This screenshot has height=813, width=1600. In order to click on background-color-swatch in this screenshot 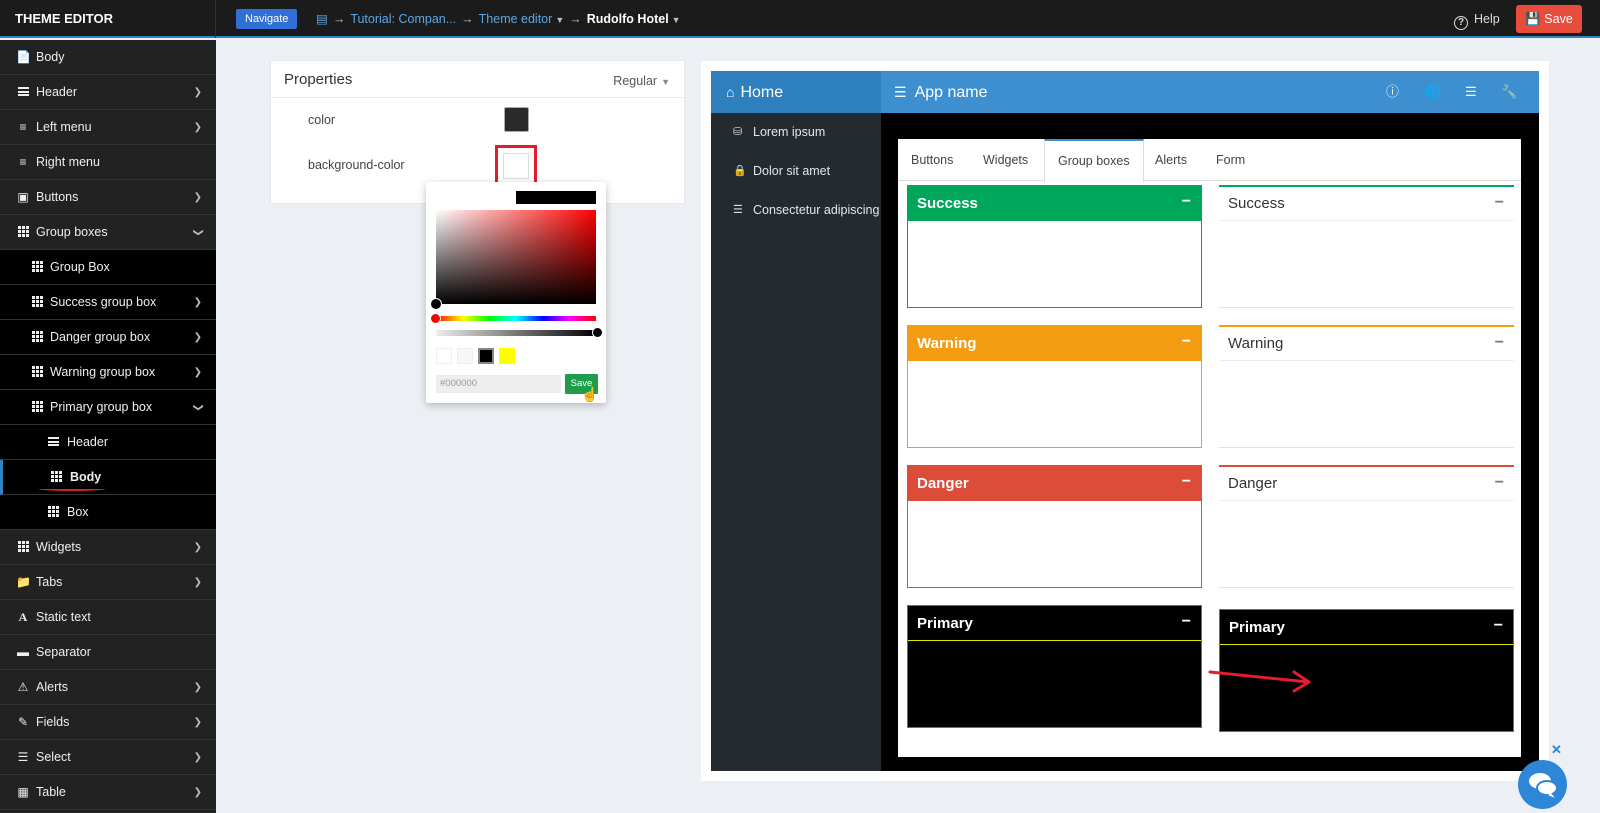, I will do `click(516, 166)`.